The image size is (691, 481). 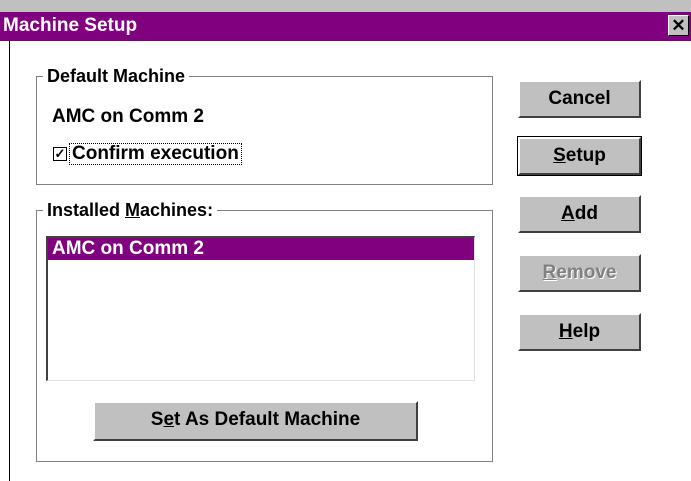 What do you see at coordinates (116, 76) in the screenshot?
I see `default-machine-group-label: Default Machine` at bounding box center [116, 76].